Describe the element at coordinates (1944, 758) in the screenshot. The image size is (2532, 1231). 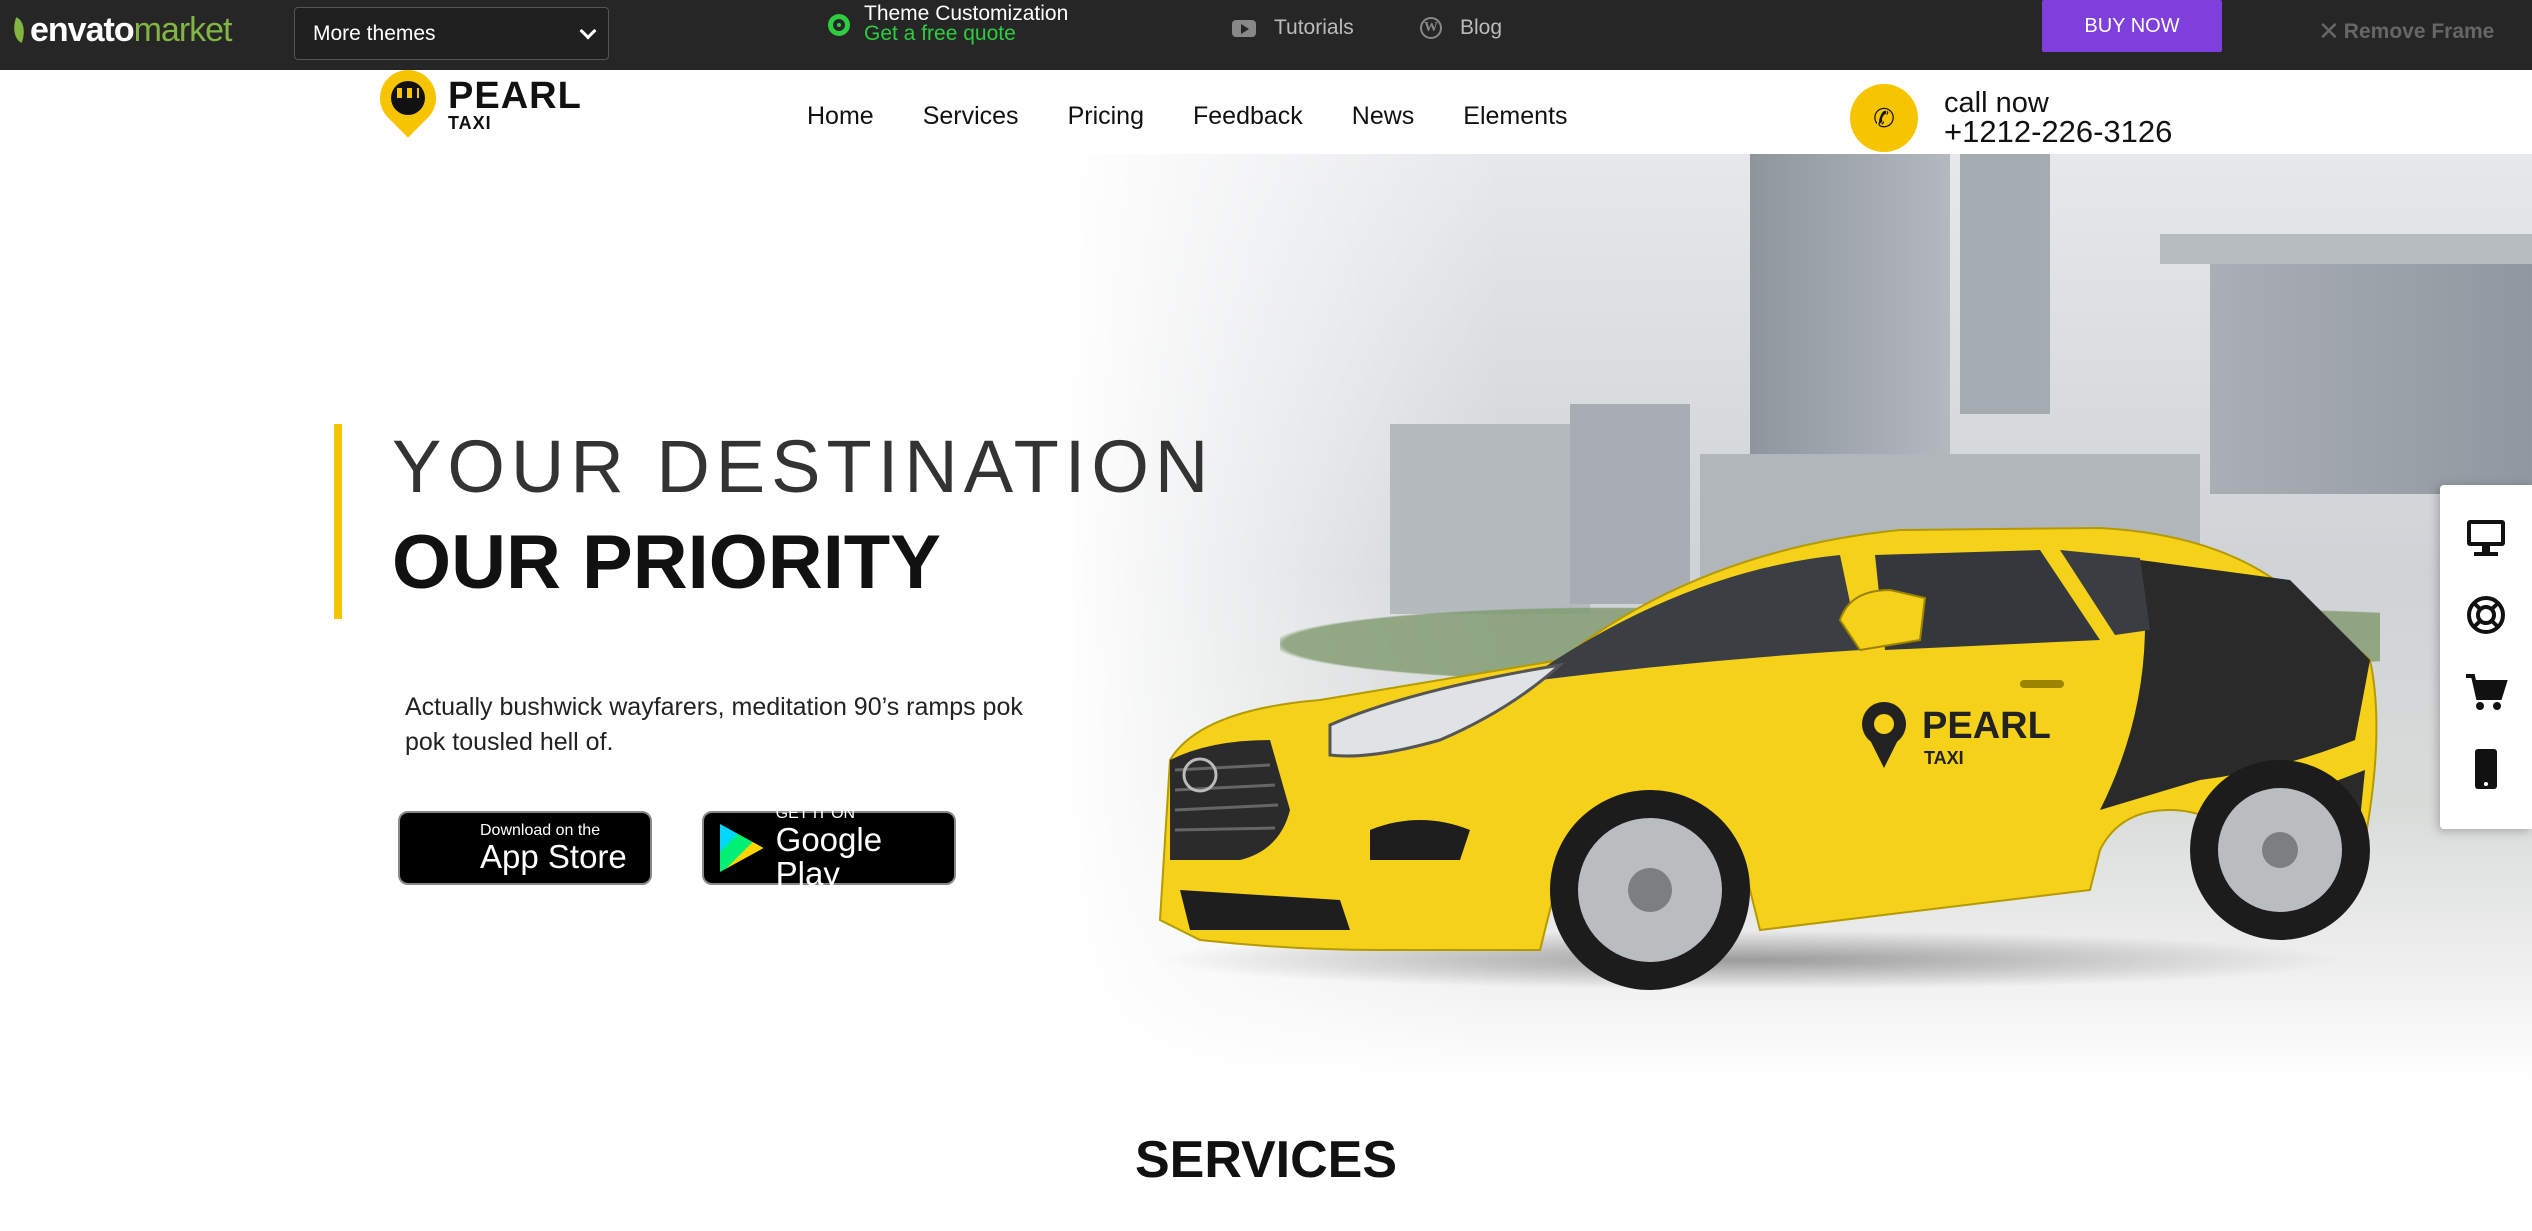
I see `car-logo-subtitle: TAXI` at that location.